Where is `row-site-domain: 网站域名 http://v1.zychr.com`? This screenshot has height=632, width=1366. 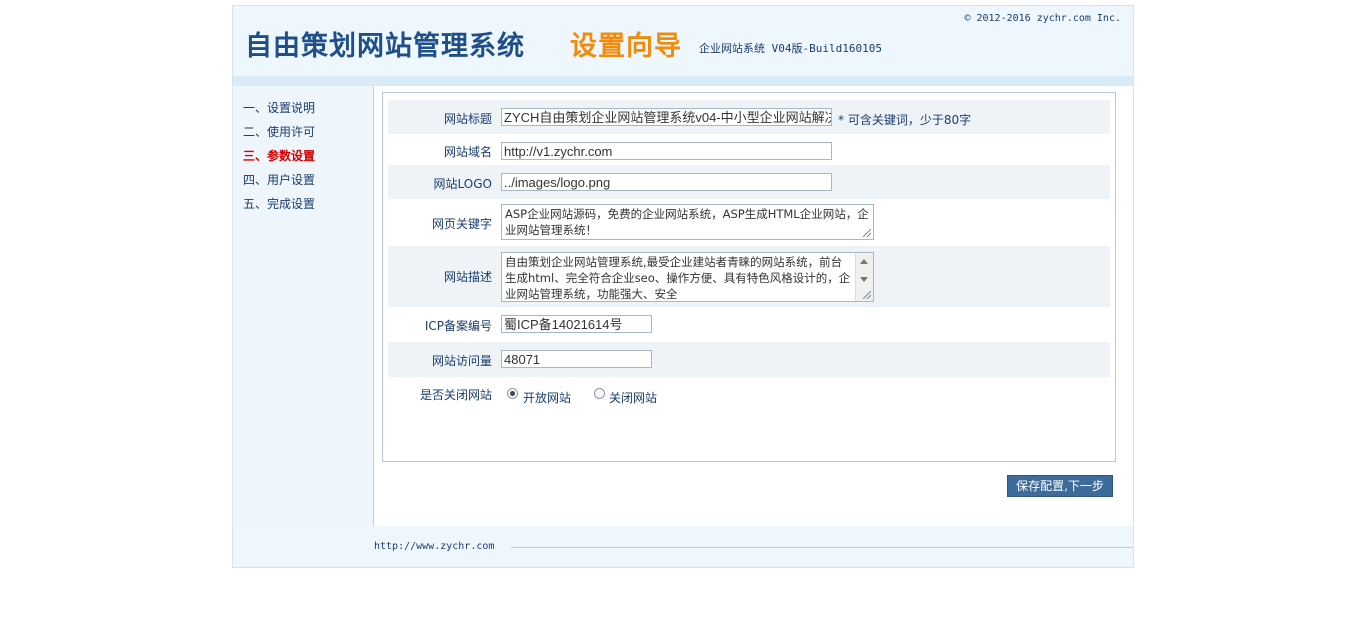 row-site-domain: 网站域名 http://v1.zychr.com is located at coordinates (749, 149).